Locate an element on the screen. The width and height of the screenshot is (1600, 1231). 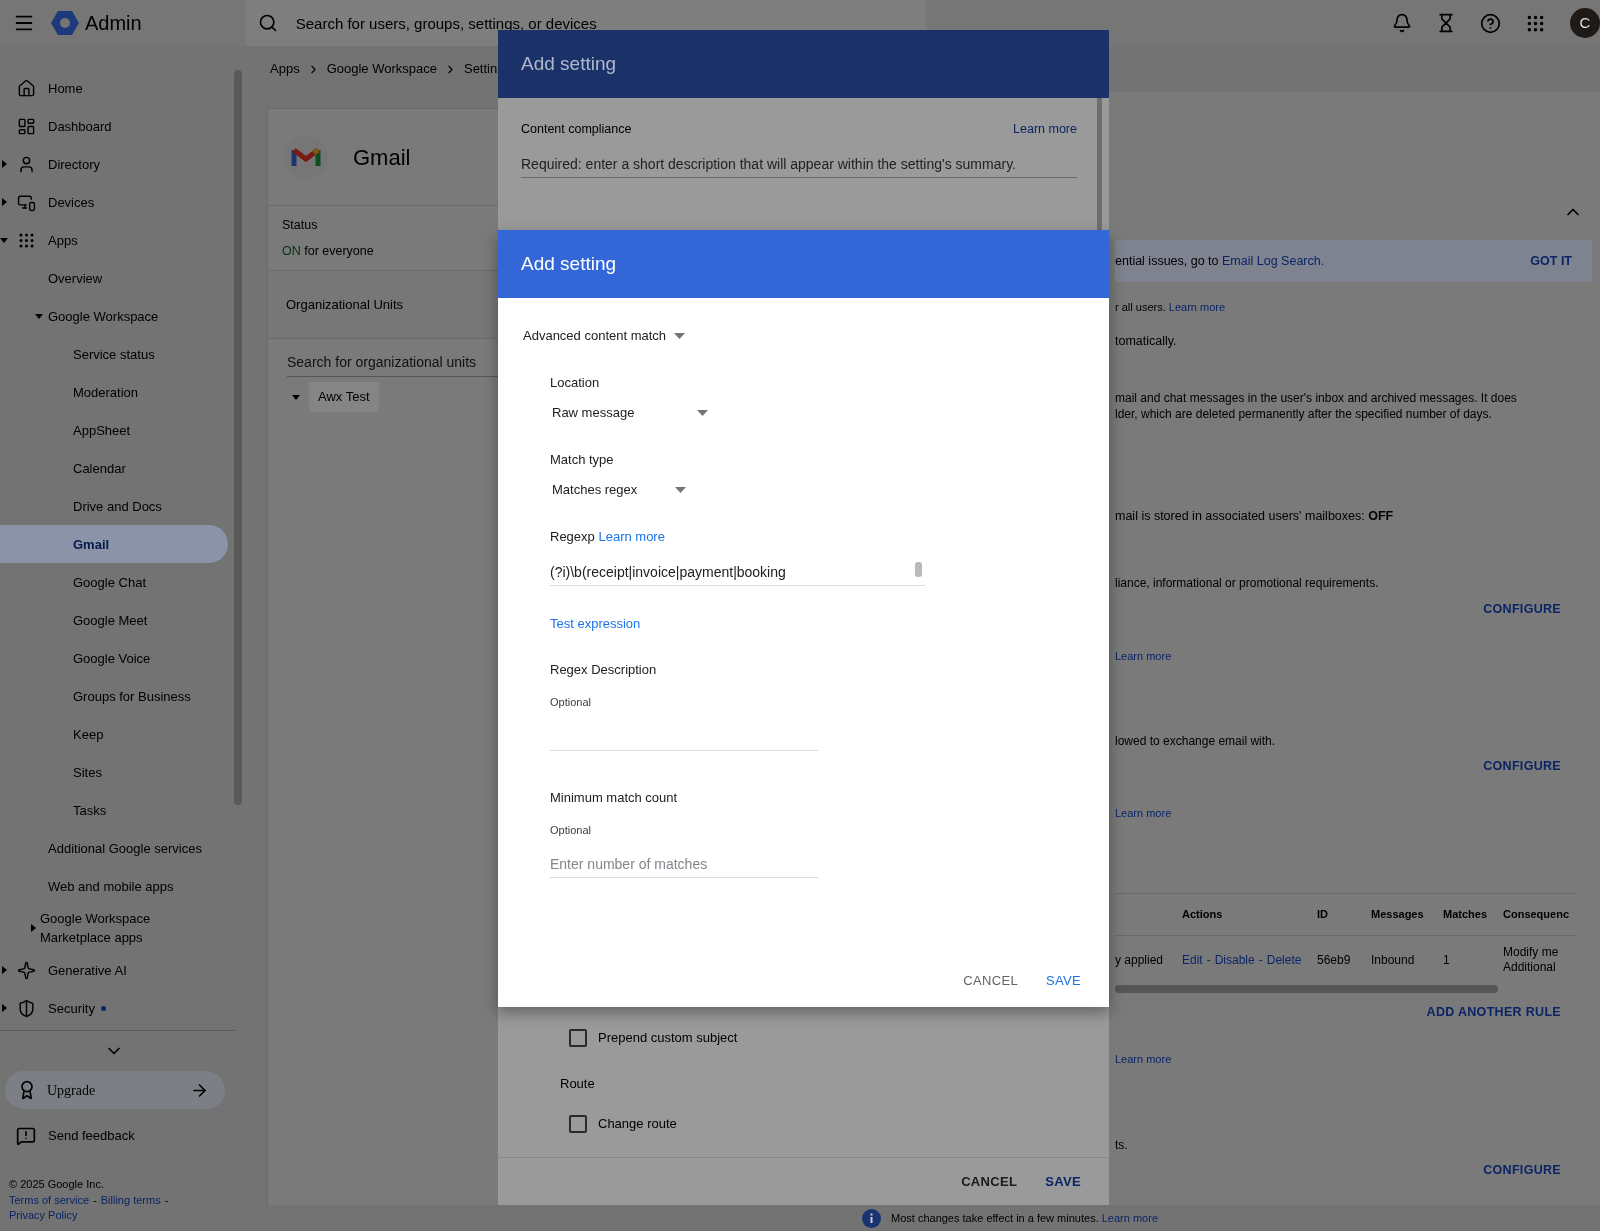
configure-button: ADD ANOTHER RULE is located at coordinates (1493, 1012).